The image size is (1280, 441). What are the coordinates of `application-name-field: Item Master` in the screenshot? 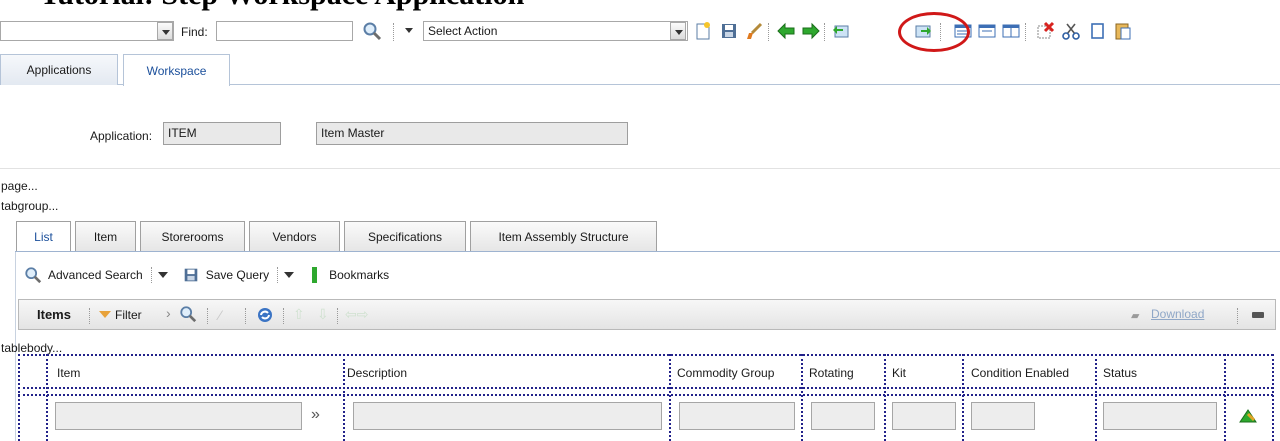 It's located at (472, 133).